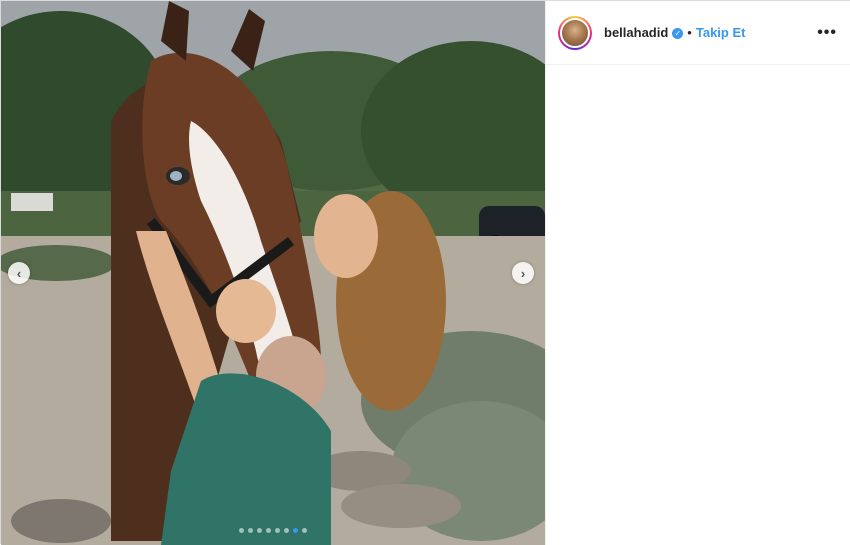  I want to click on post-header: bellahadid ✓ • Takip Et •••, so click(698, 33).